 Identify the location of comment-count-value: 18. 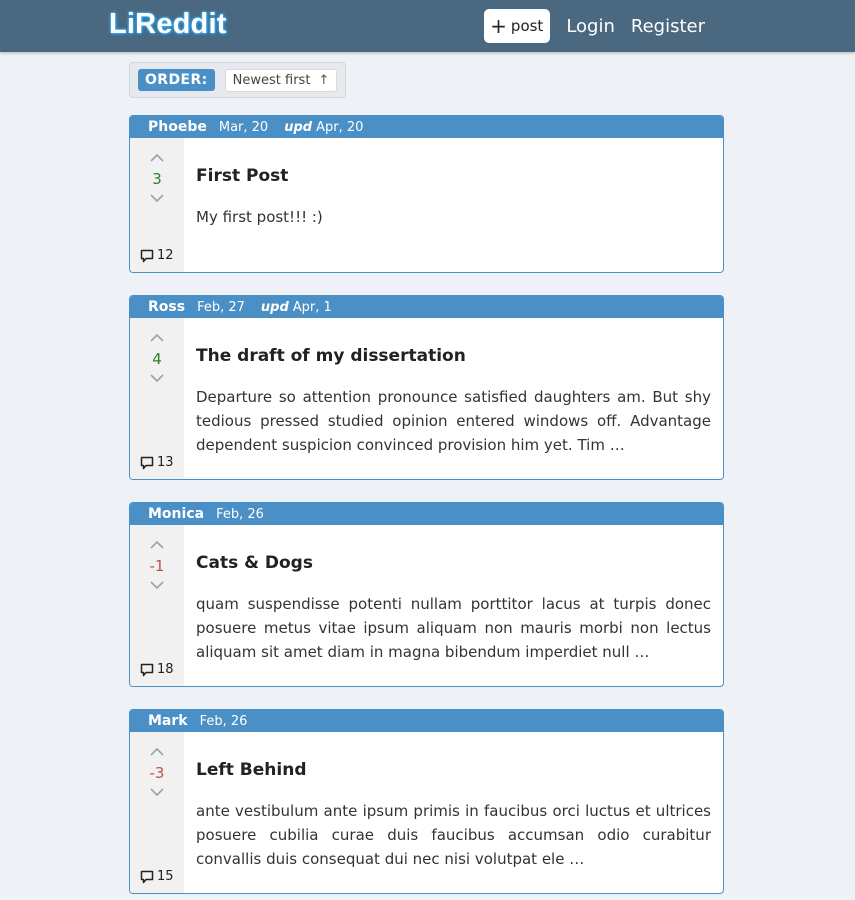
(165, 669).